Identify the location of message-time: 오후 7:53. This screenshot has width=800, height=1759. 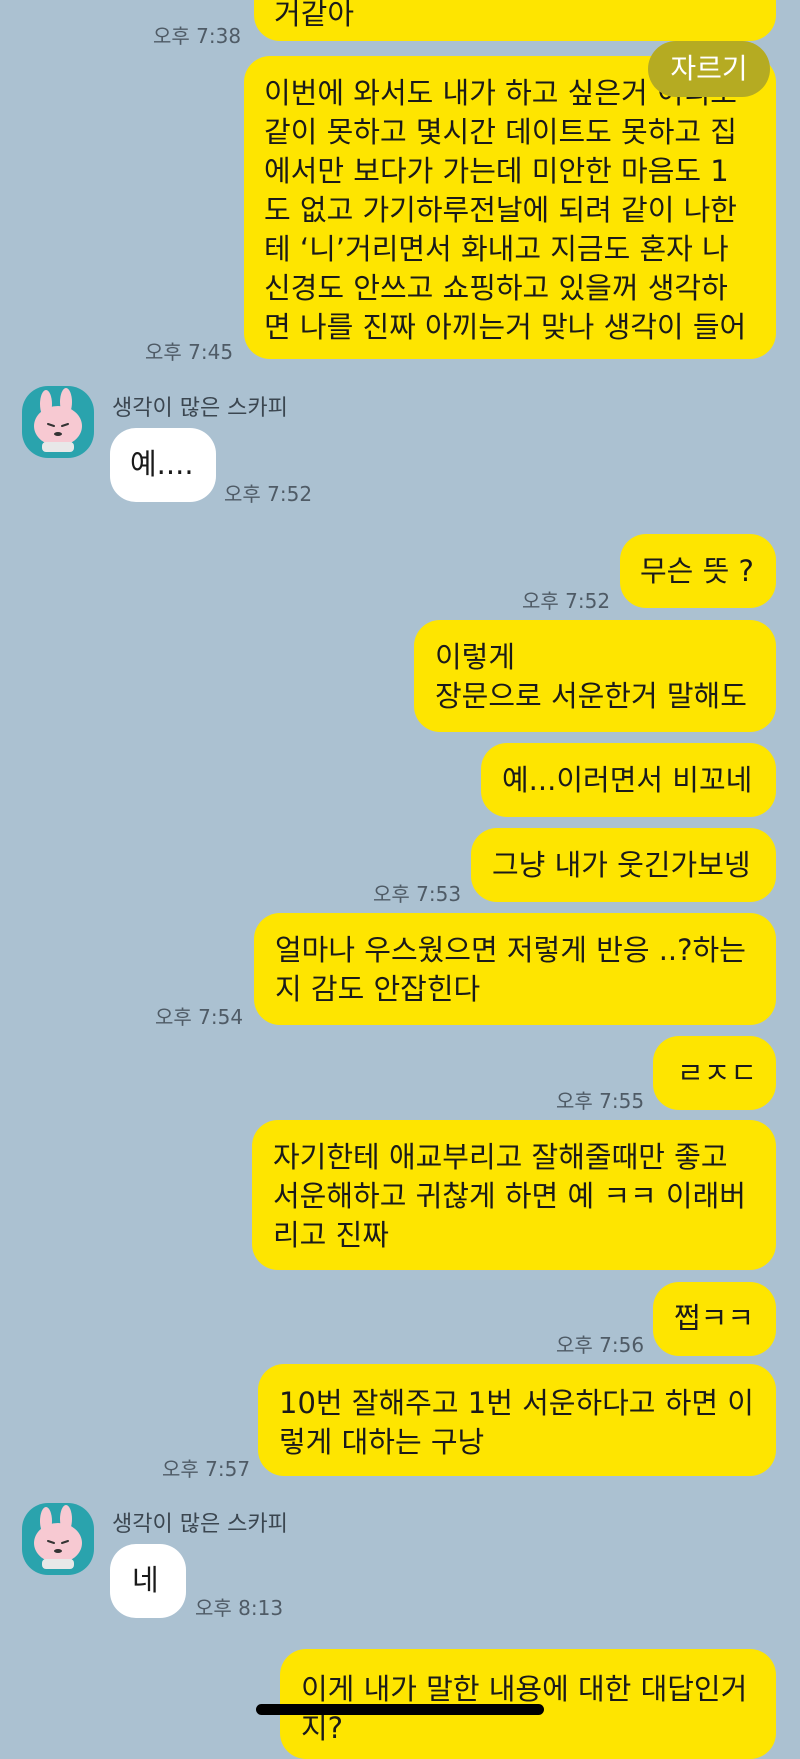
(417, 894).